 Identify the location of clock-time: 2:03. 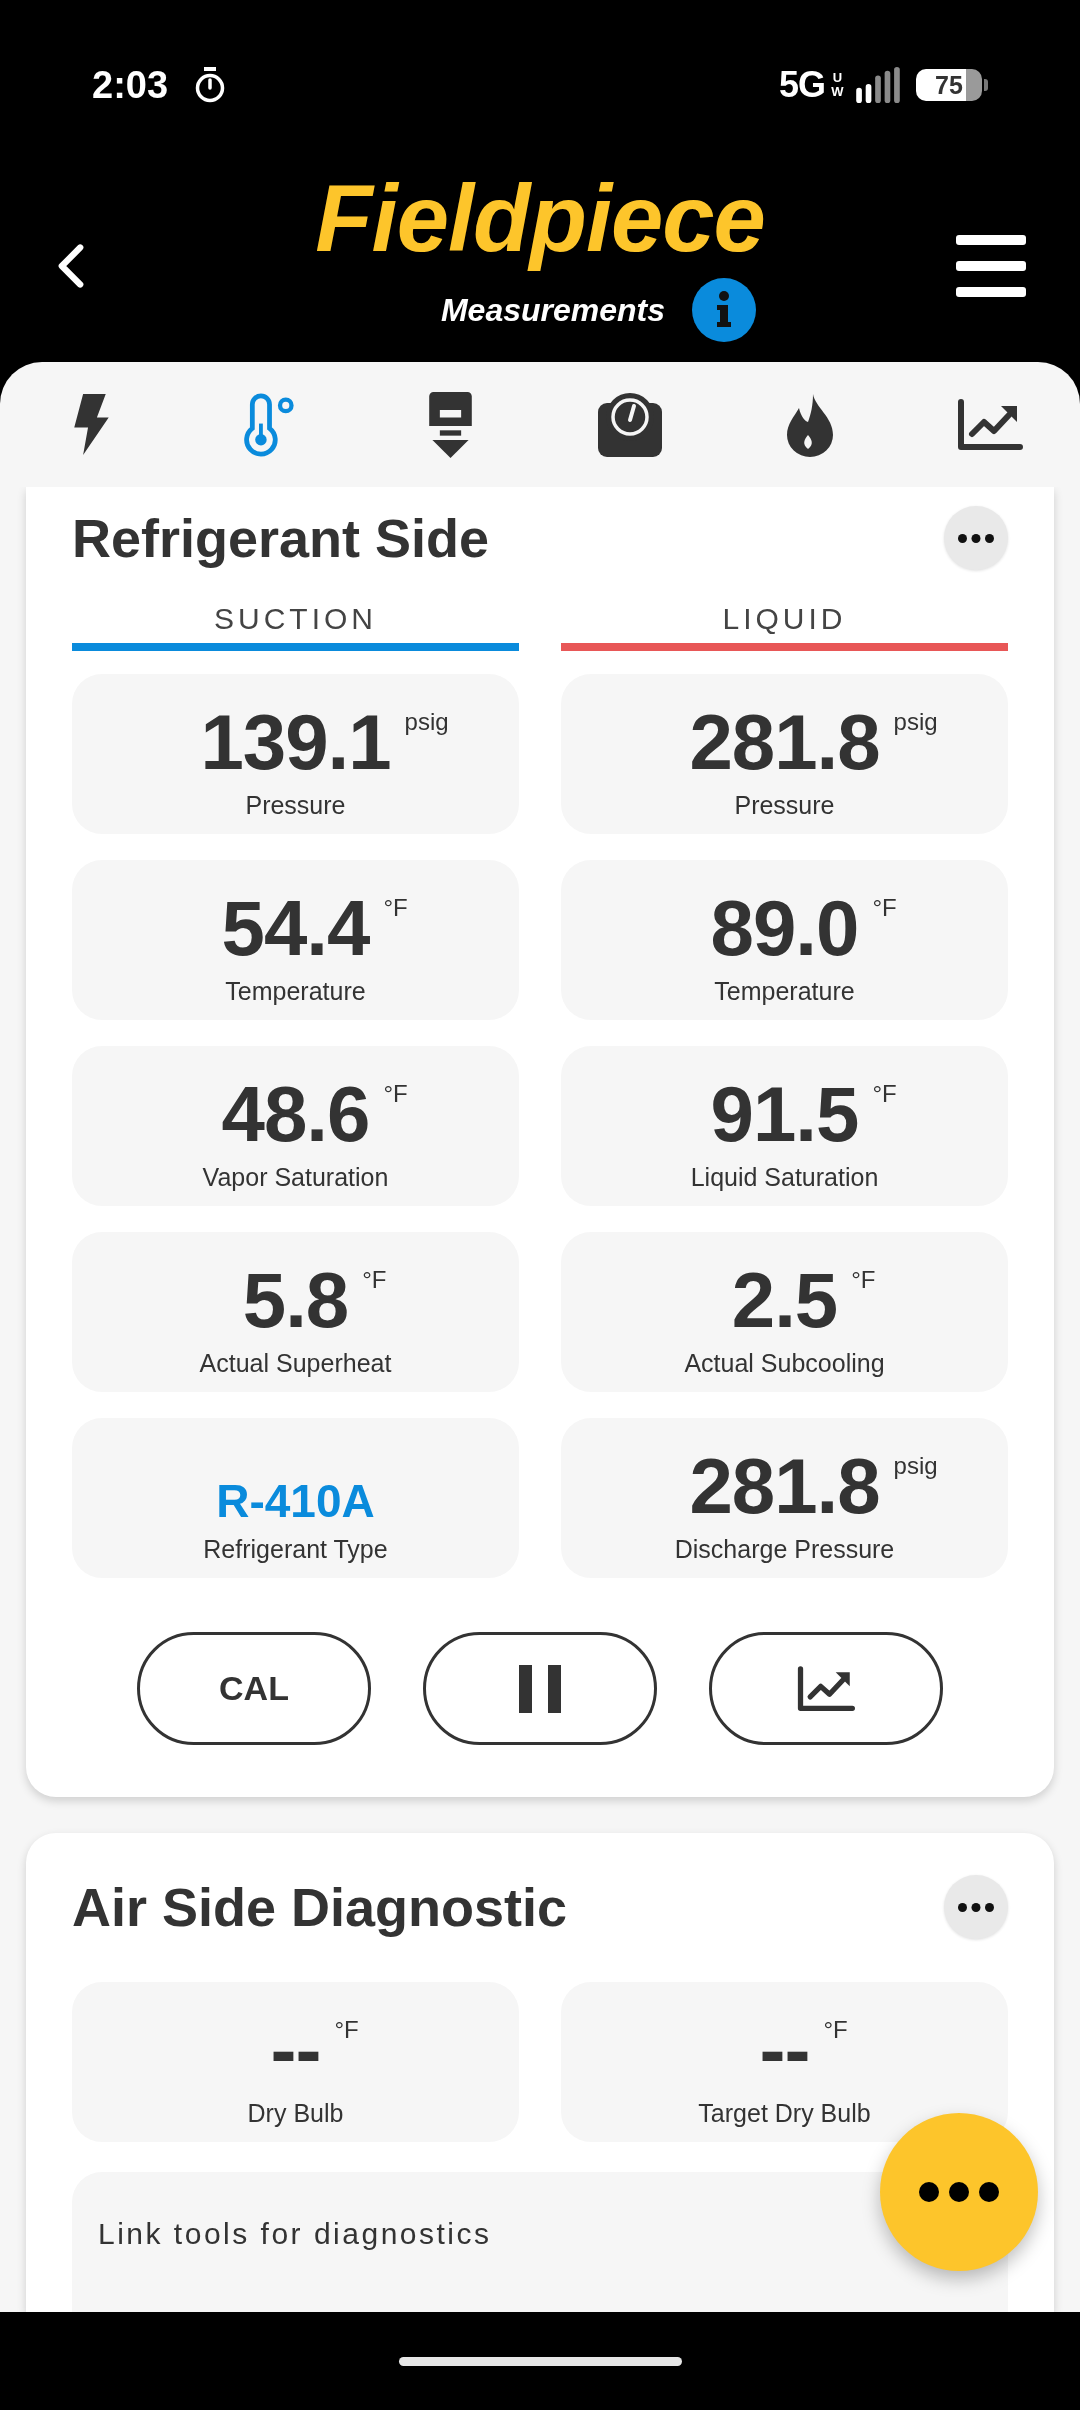
(130, 85).